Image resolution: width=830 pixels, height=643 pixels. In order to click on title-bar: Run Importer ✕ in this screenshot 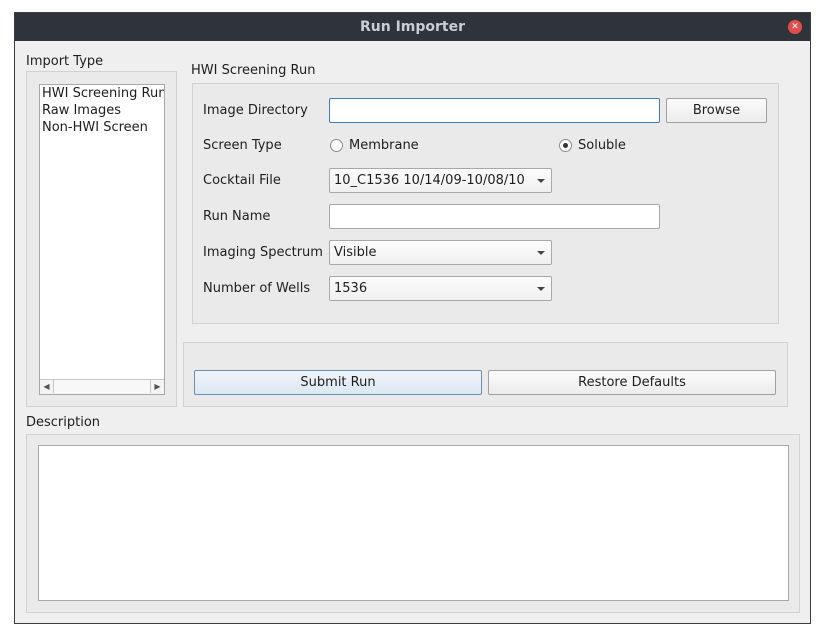, I will do `click(412, 27)`.